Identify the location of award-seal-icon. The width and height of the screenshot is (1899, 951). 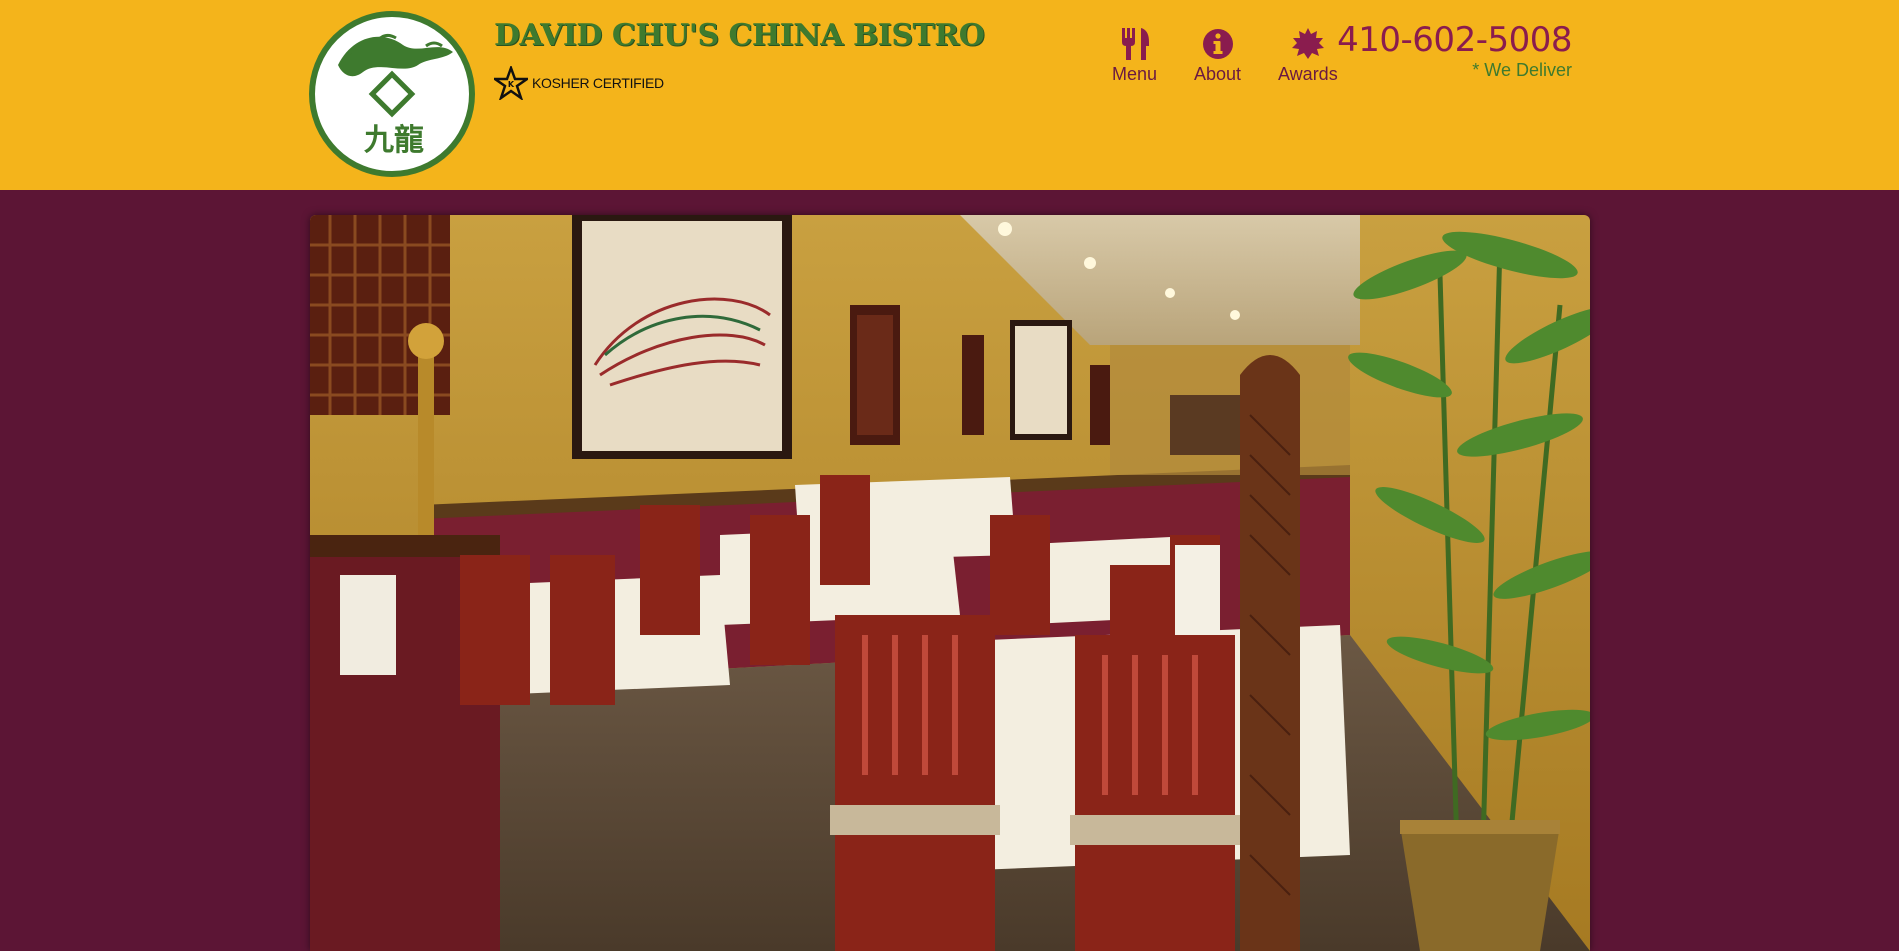
(1307, 43).